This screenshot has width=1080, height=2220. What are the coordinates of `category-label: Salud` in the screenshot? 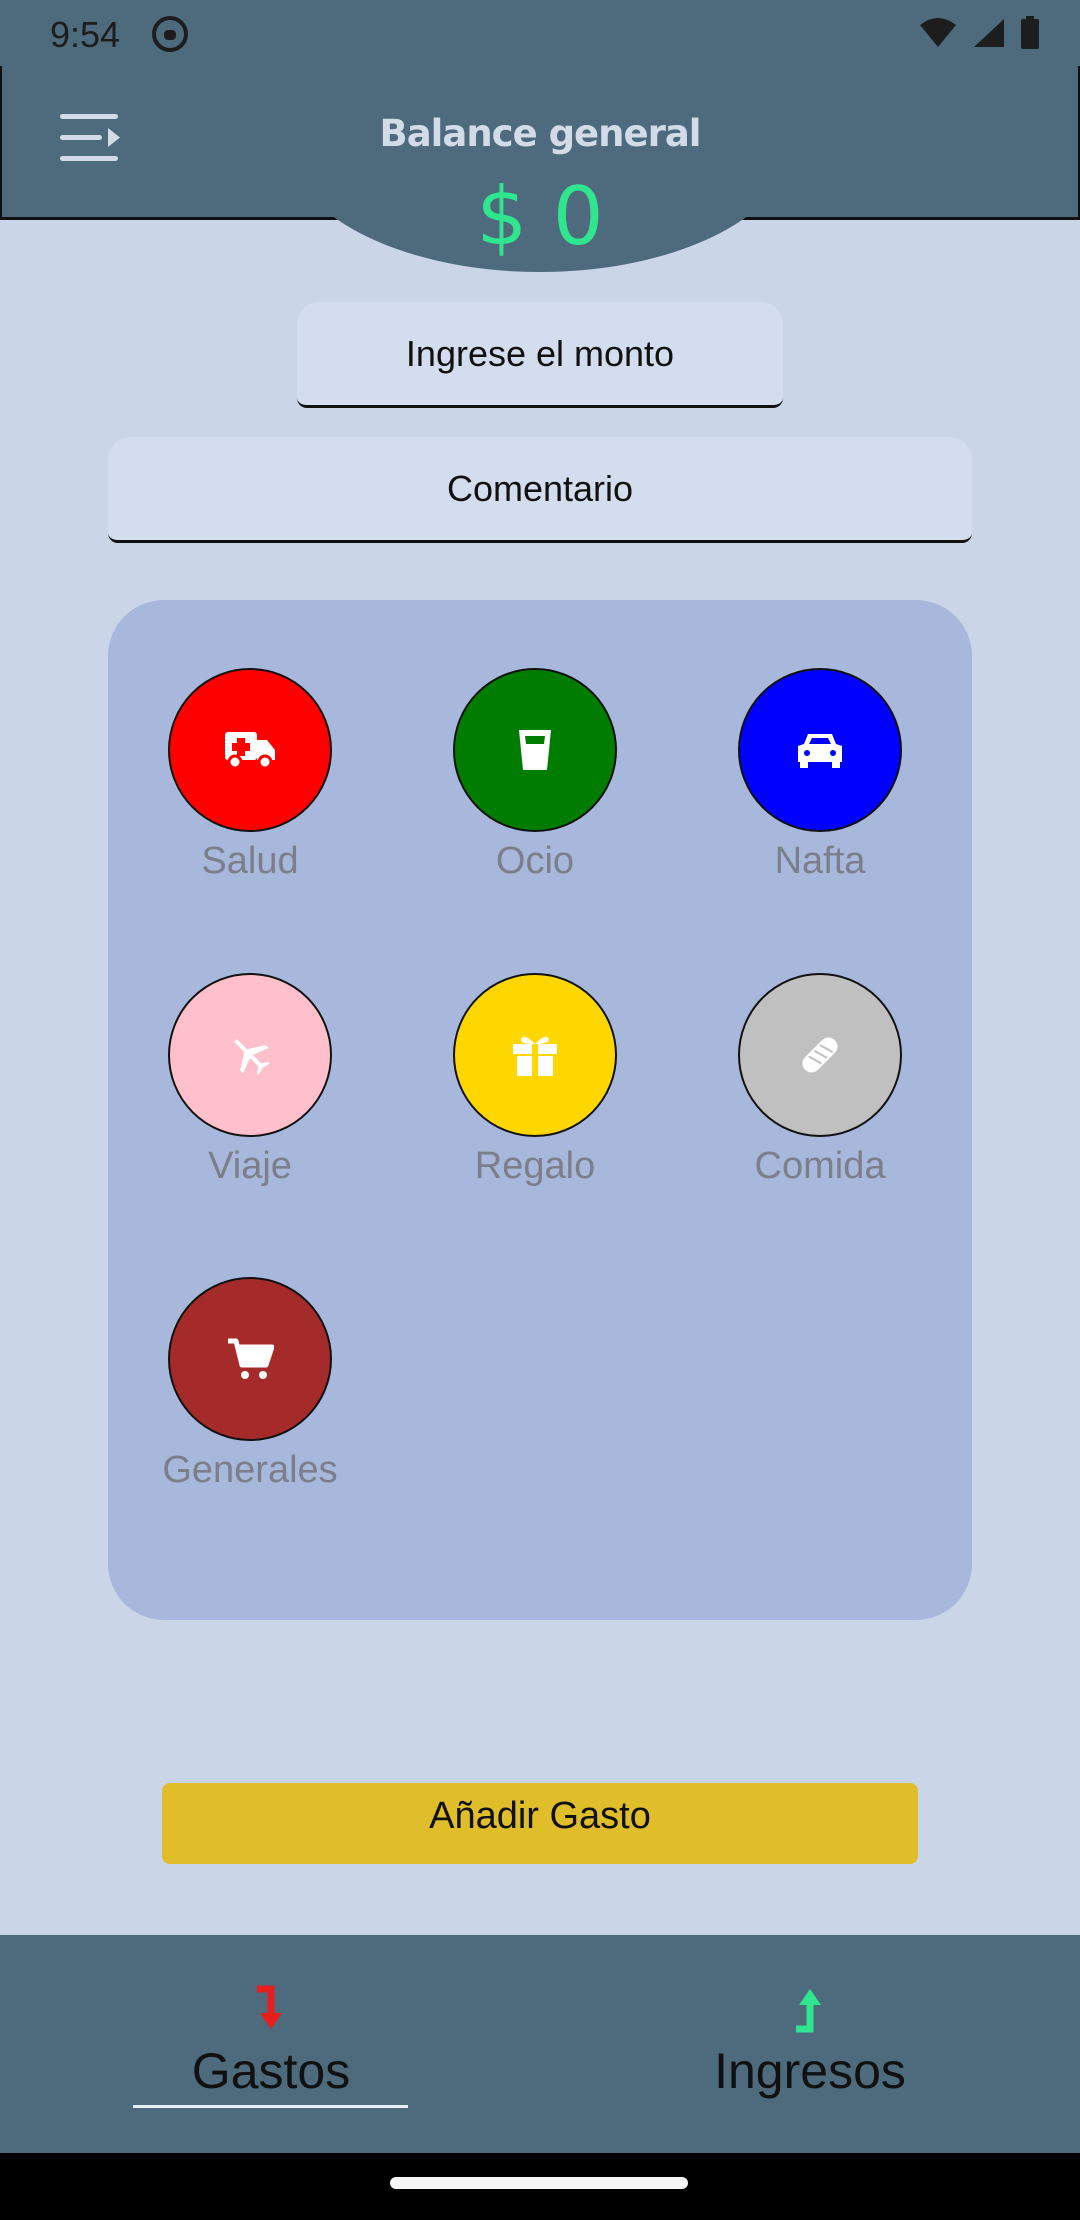 It's located at (250, 861).